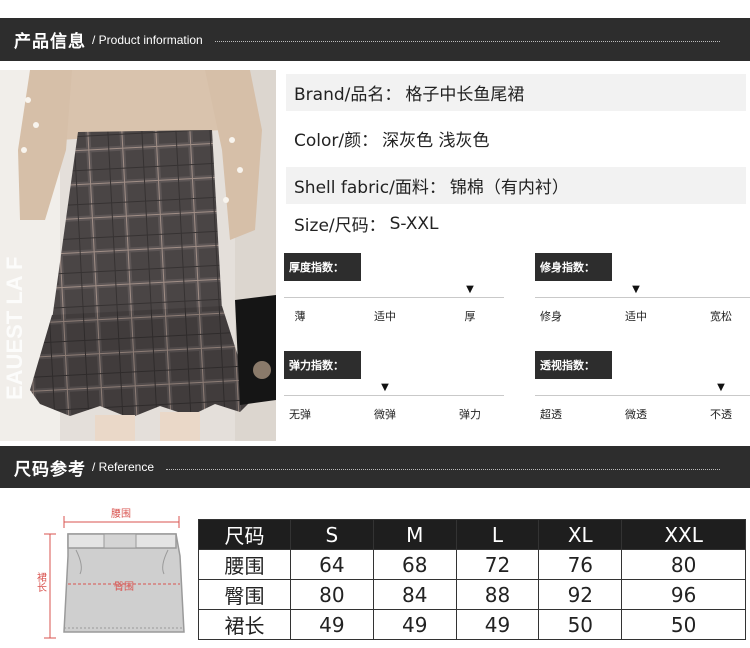 The width and height of the screenshot is (750, 648). Describe the element at coordinates (370, 188) in the screenshot. I see `info-label: Shell fabric/面料：` at that location.